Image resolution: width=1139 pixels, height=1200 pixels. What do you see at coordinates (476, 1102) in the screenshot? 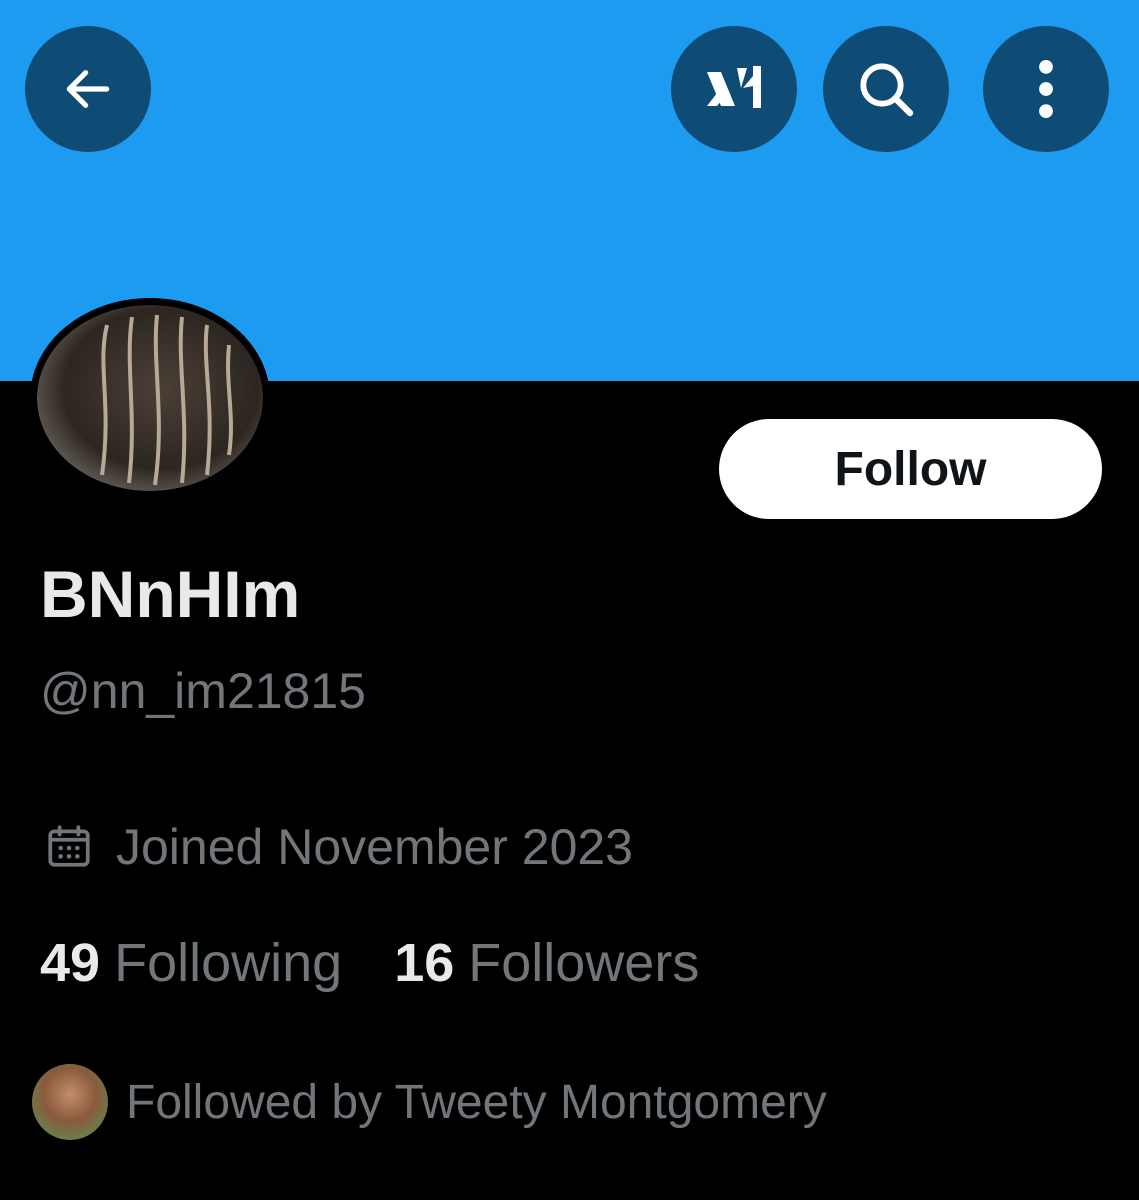
I see `followed-by-text: Followed by Tweety Montgomery` at bounding box center [476, 1102].